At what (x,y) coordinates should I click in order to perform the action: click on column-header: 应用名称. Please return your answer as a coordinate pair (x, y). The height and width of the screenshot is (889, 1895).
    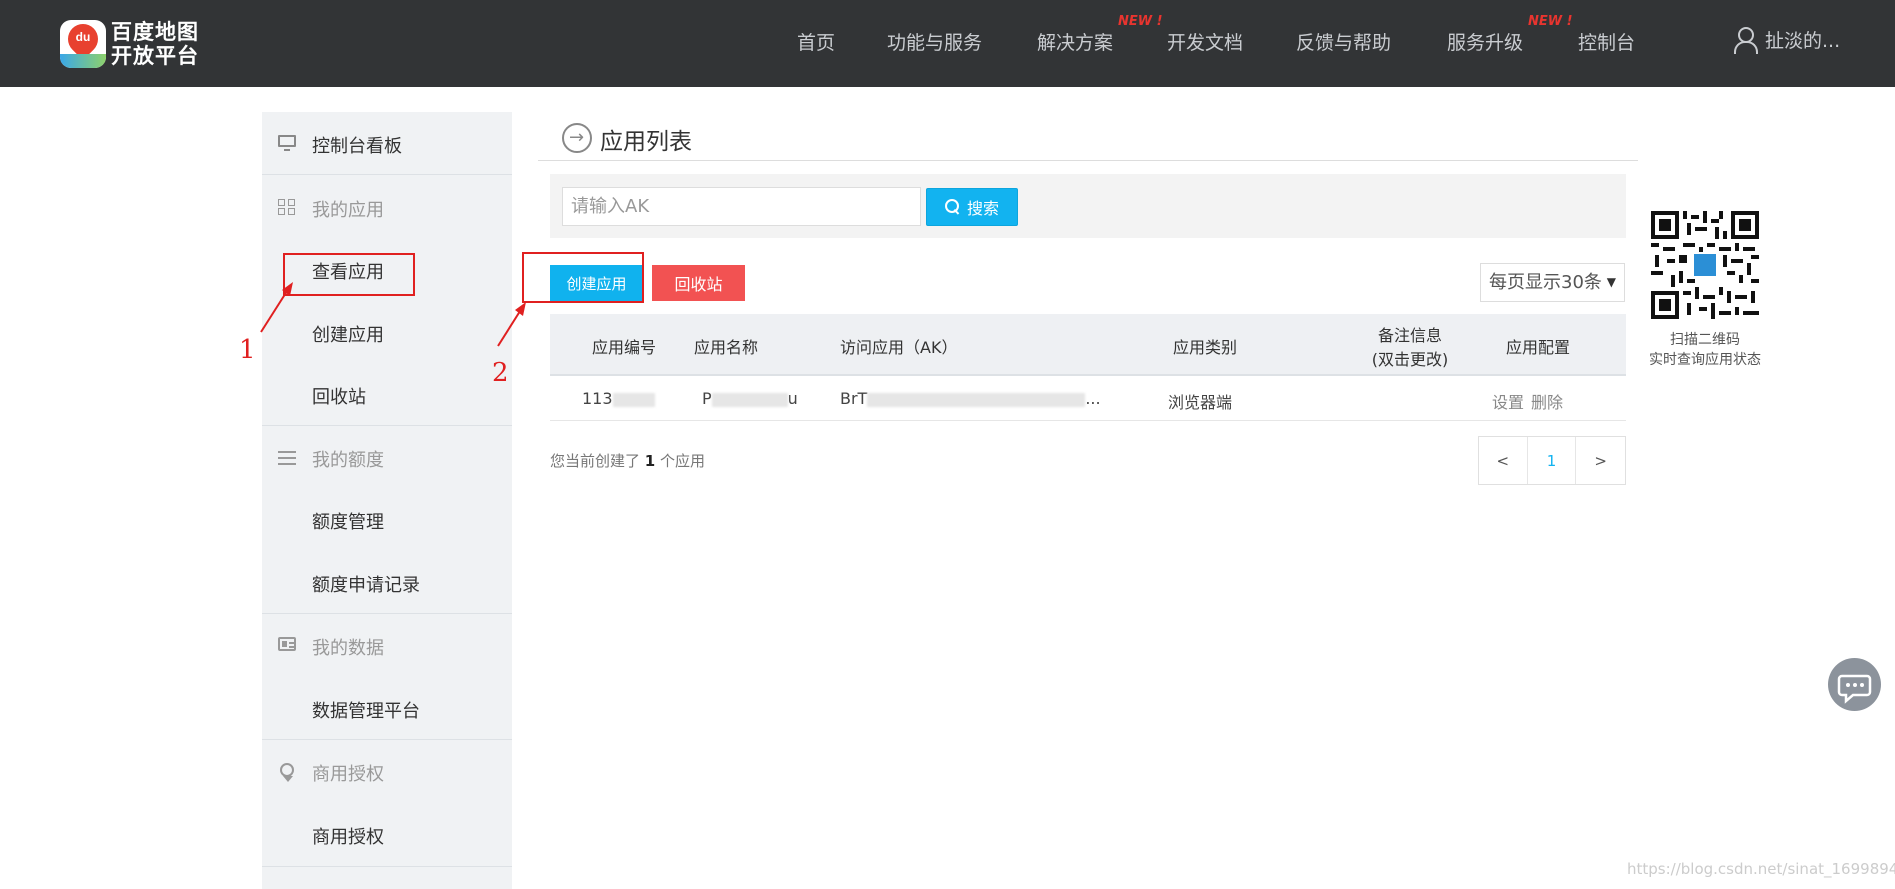
    Looking at the image, I should click on (725, 347).